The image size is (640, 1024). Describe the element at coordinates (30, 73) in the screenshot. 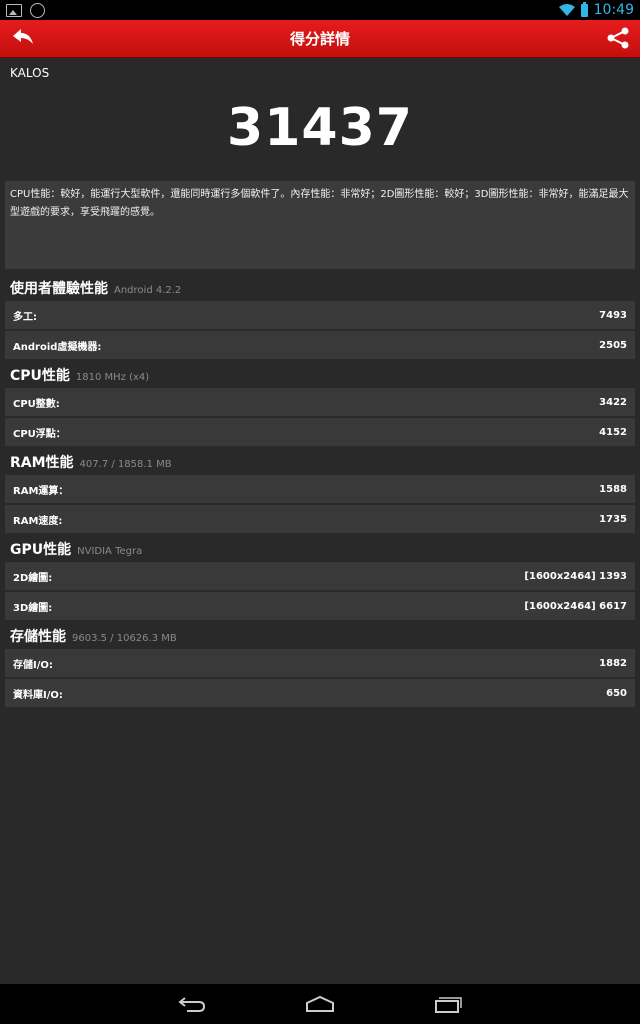

I see `device-name: KALOS` at that location.